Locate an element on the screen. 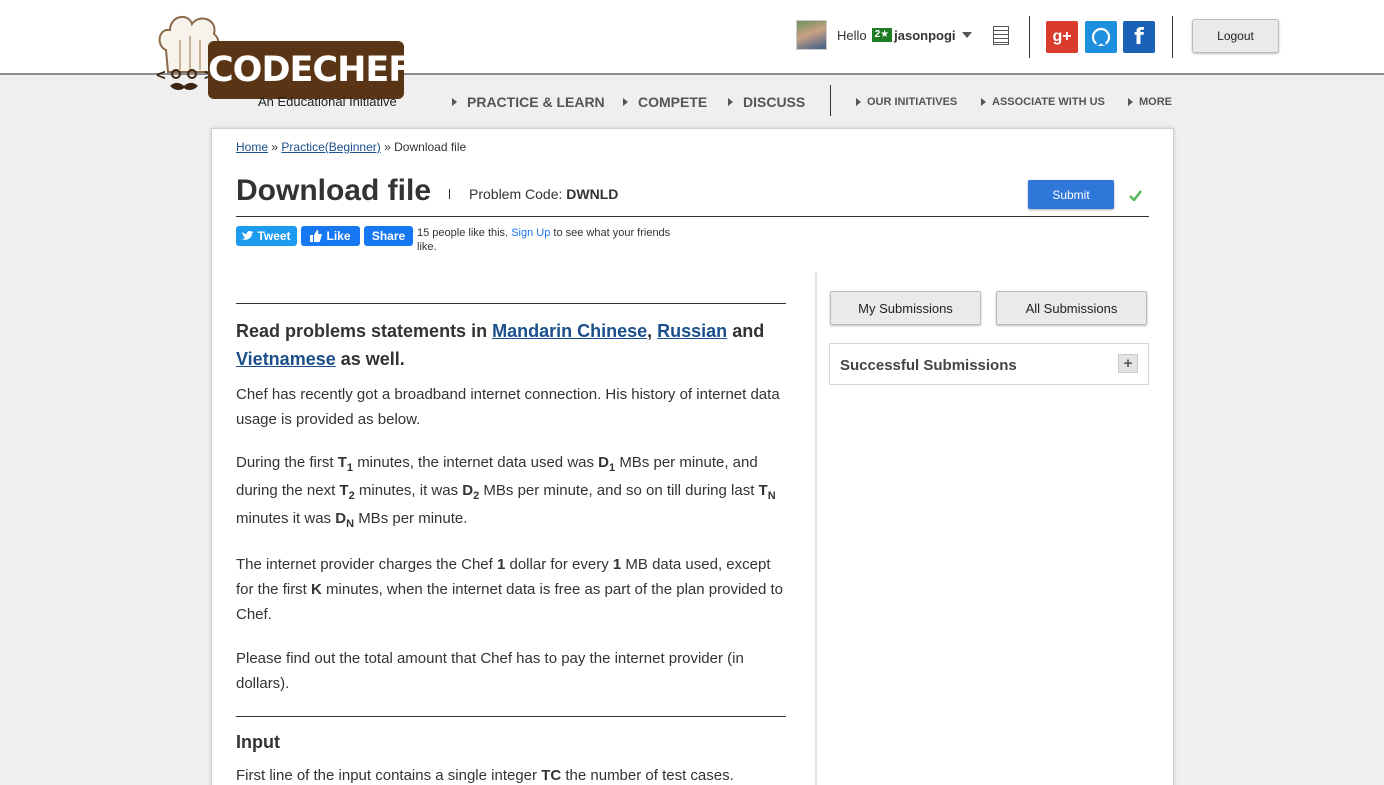  tweet-button: Tweet is located at coordinates (266, 236).